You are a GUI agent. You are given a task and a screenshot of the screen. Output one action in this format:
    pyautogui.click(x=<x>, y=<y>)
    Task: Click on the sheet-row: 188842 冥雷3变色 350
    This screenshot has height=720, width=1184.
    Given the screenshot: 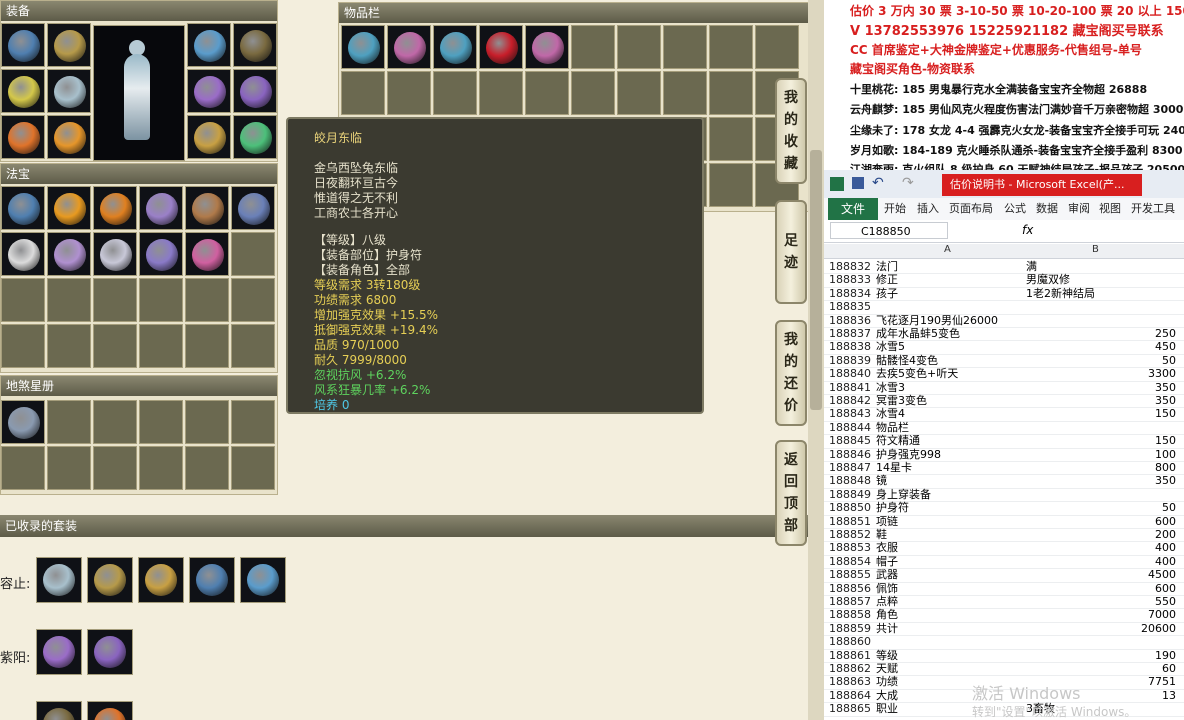 What is the action you would take?
    pyautogui.click(x=1004, y=401)
    